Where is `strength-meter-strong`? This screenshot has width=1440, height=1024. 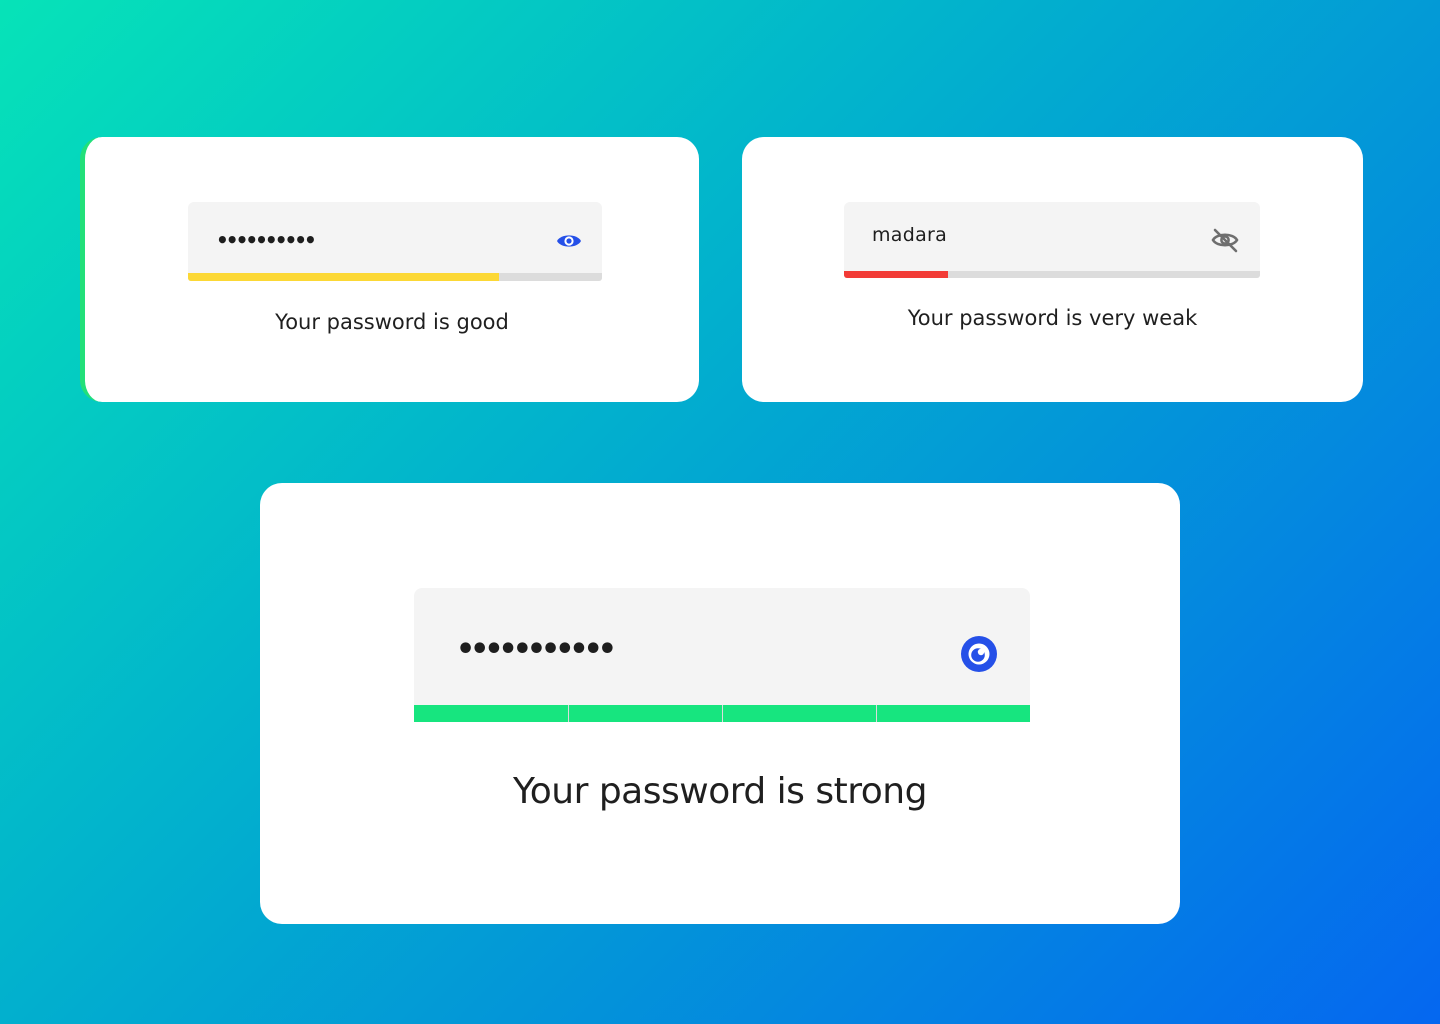 strength-meter-strong is located at coordinates (722, 713).